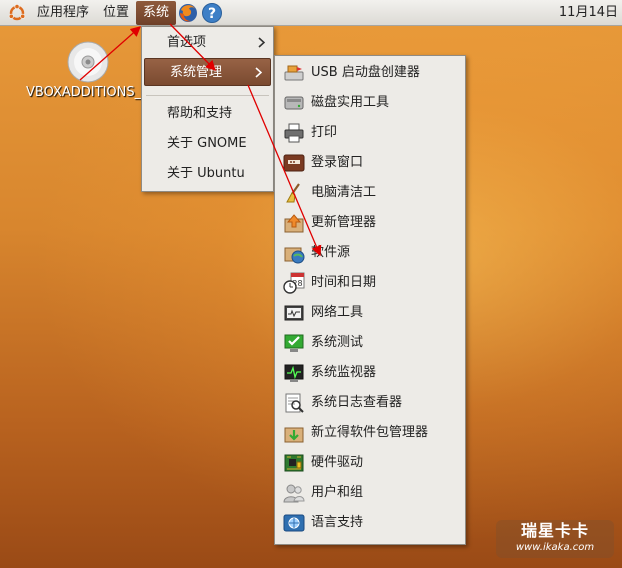  Describe the element at coordinates (337, 462) in the screenshot. I see `menu-item-label: 硬件驱动` at that location.